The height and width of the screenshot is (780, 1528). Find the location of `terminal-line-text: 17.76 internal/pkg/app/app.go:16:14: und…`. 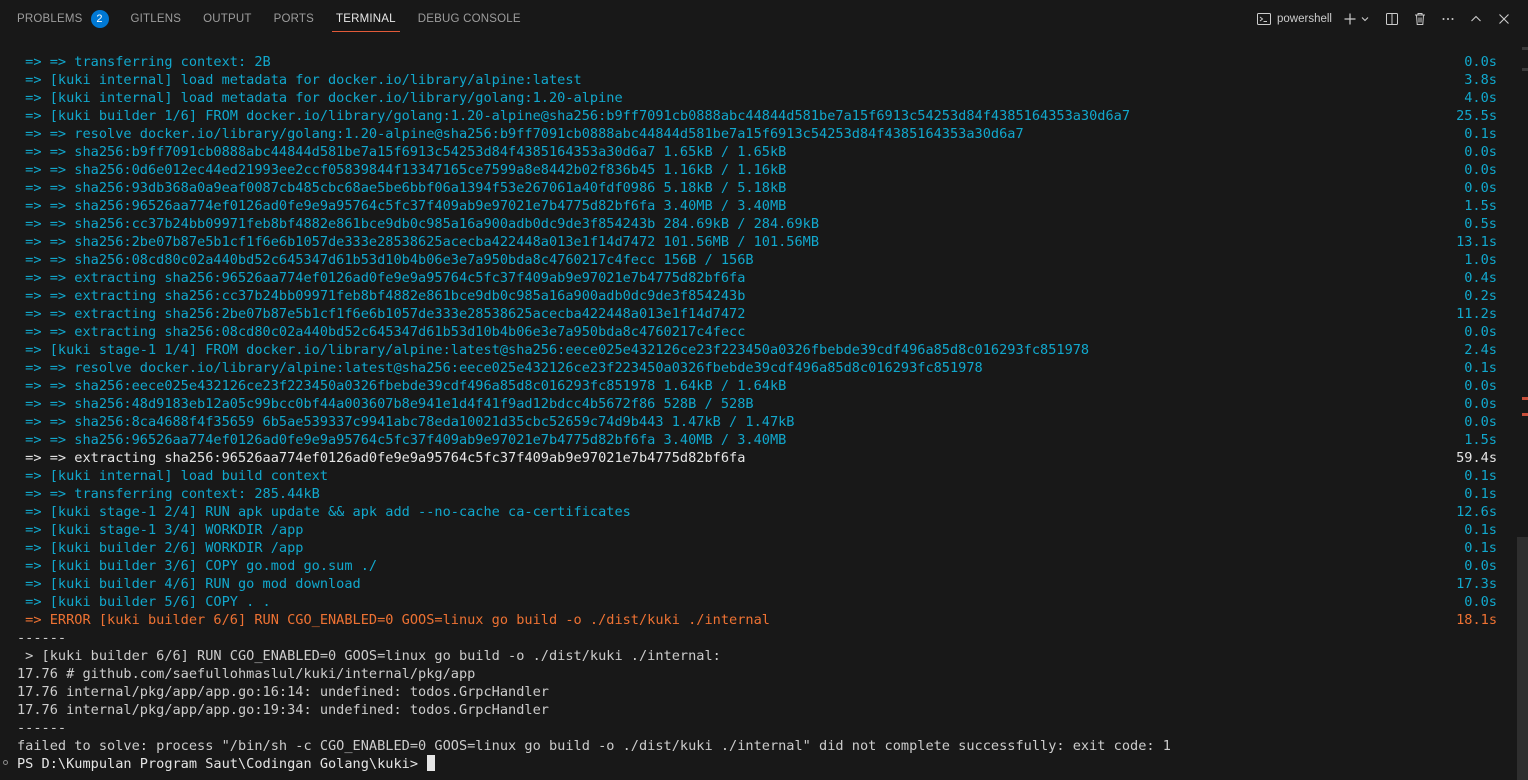

terminal-line-text: 17.76 internal/pkg/app/app.go:16:14: und… is located at coordinates (283, 692).